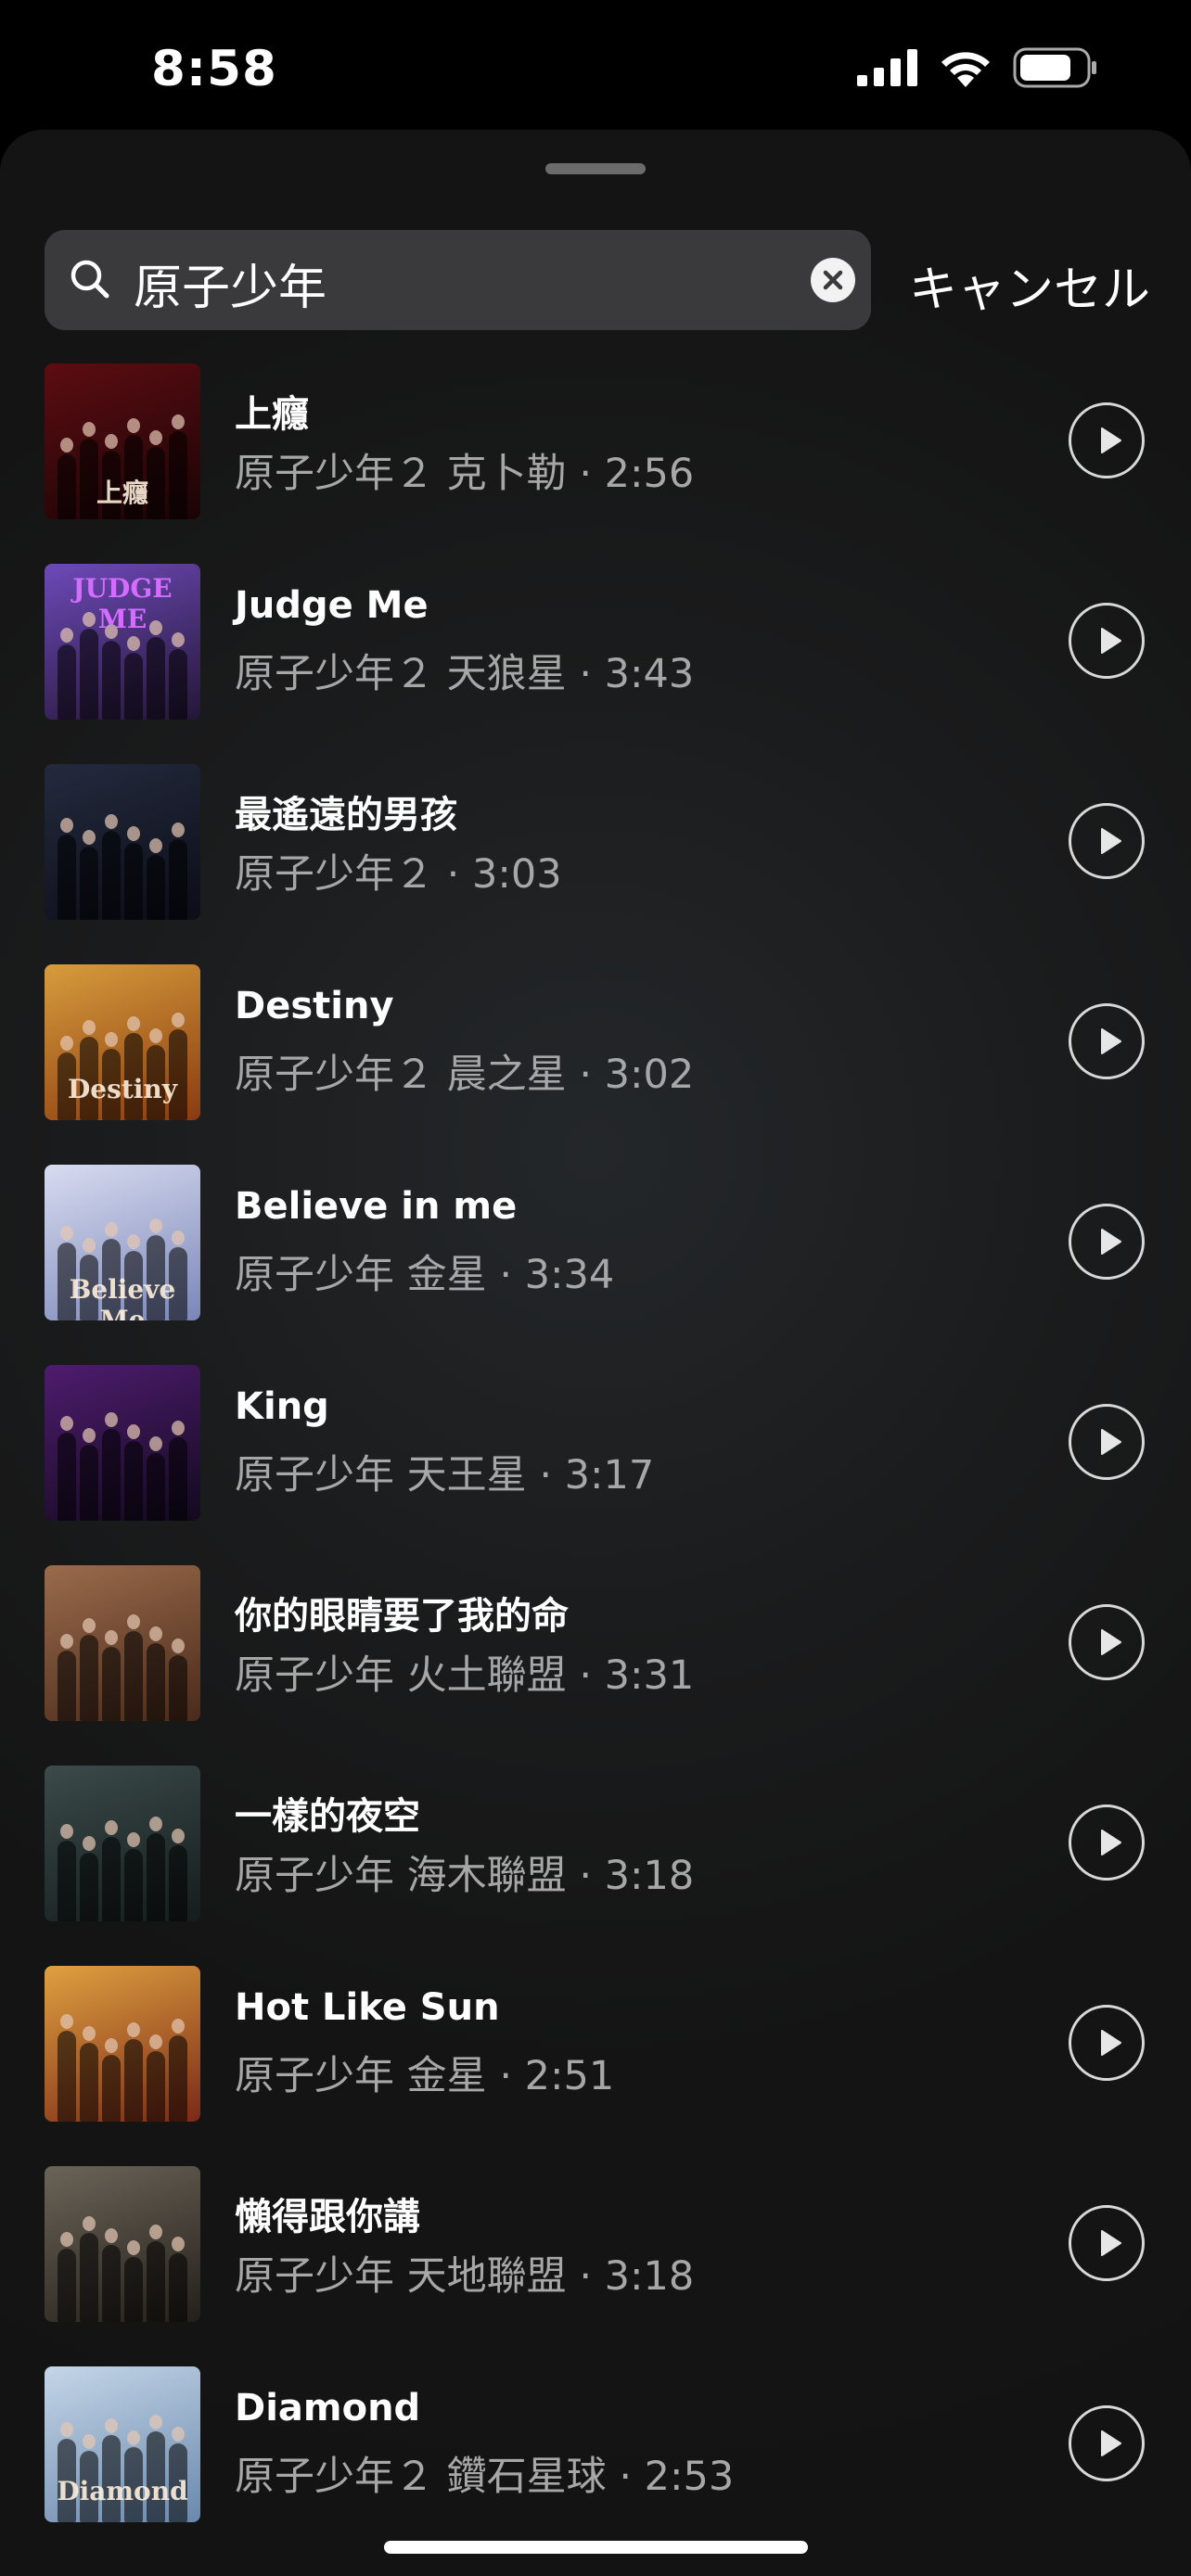 The width and height of the screenshot is (1191, 2576). Describe the element at coordinates (595, 65) in the screenshot. I see `status-bar: 8:58` at that location.